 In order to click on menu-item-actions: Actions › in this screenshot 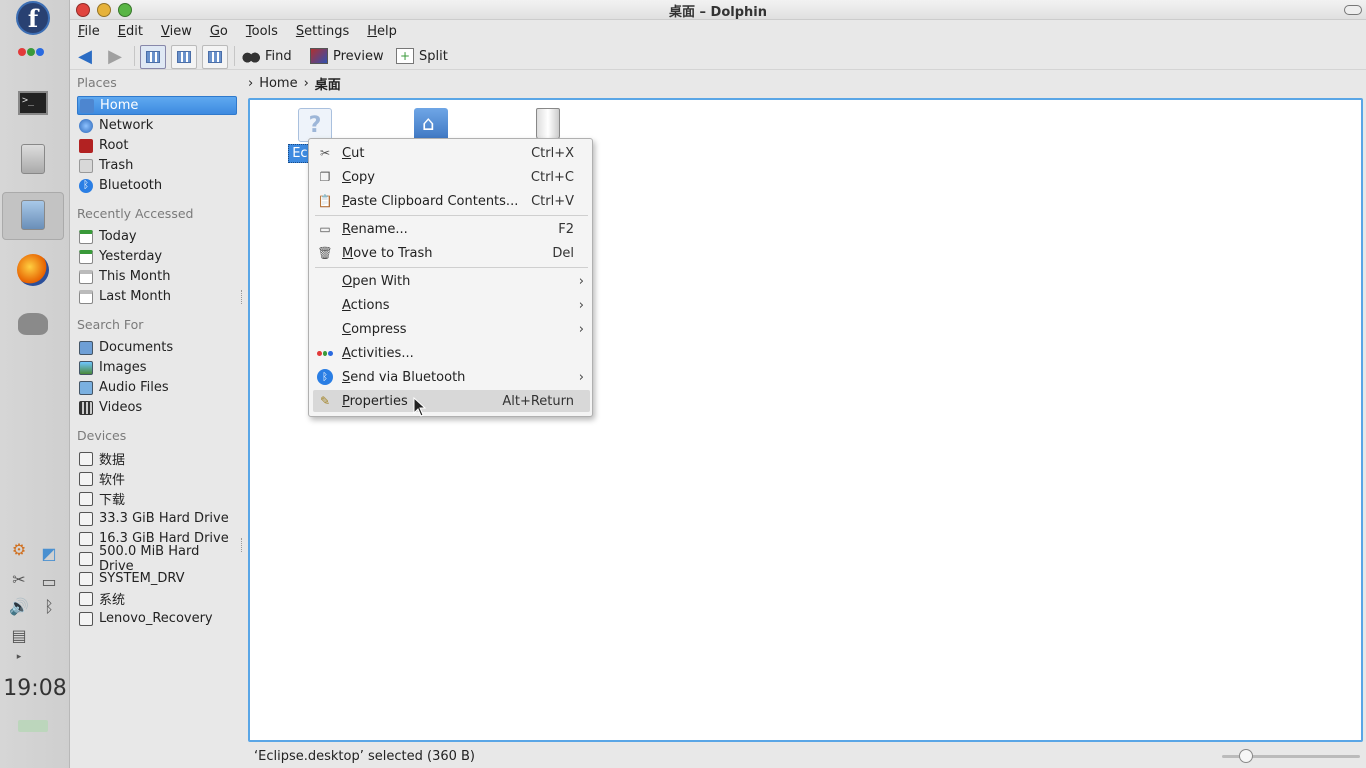, I will do `click(451, 305)`.